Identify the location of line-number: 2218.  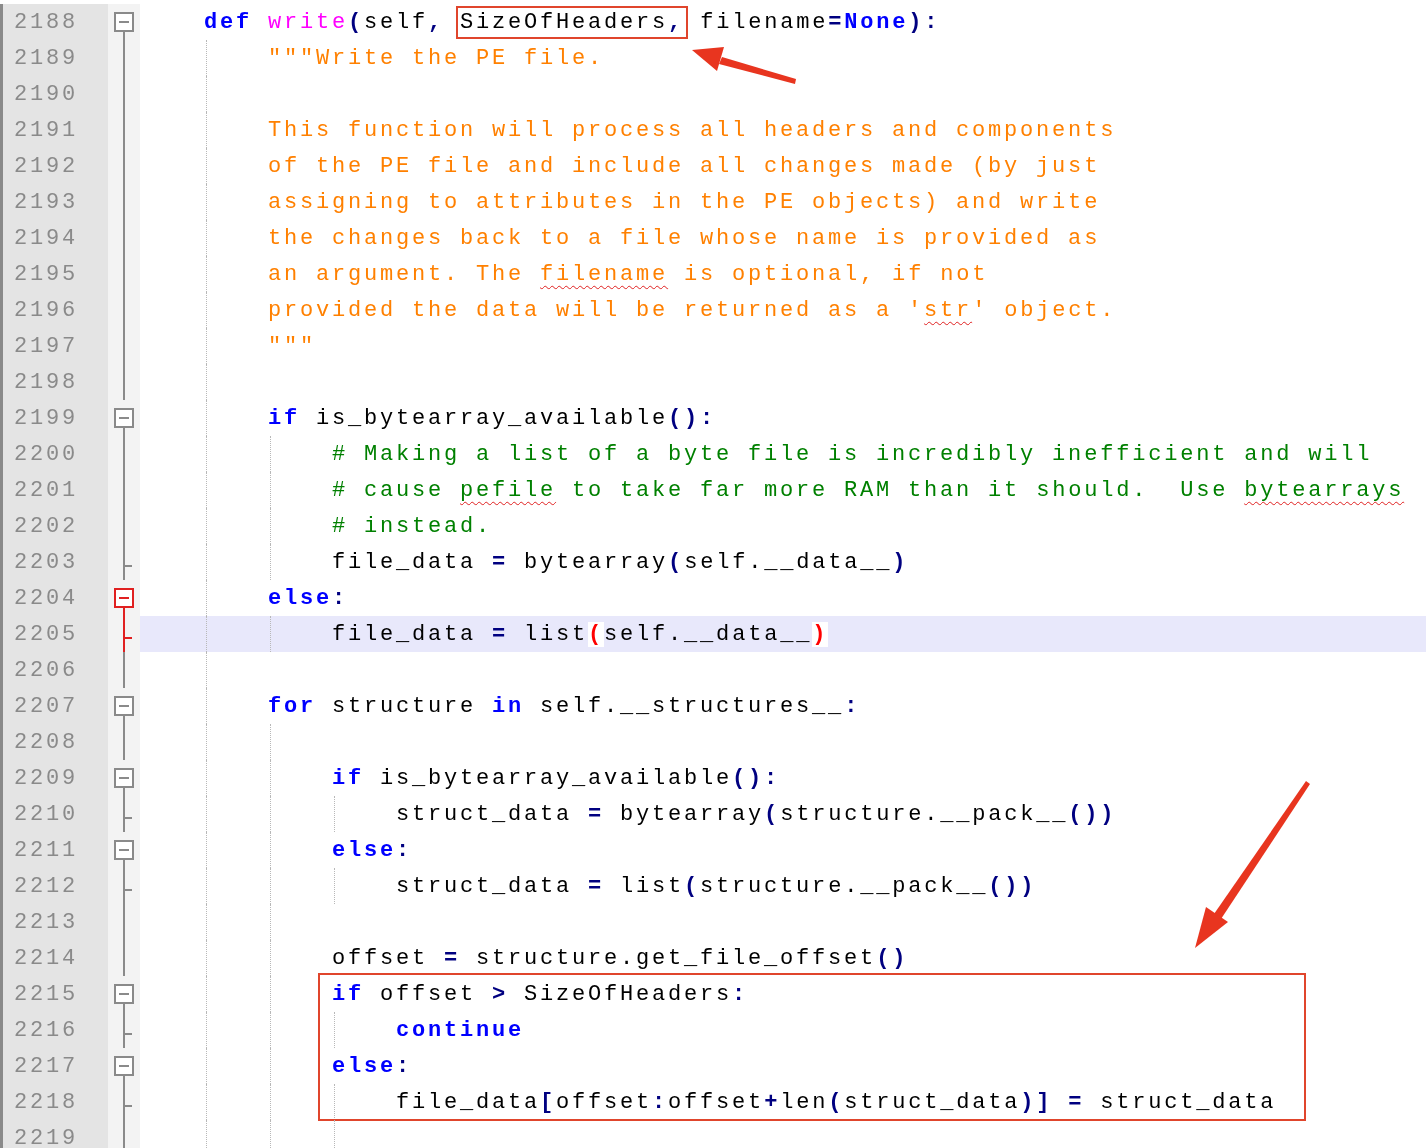
(46, 1102).